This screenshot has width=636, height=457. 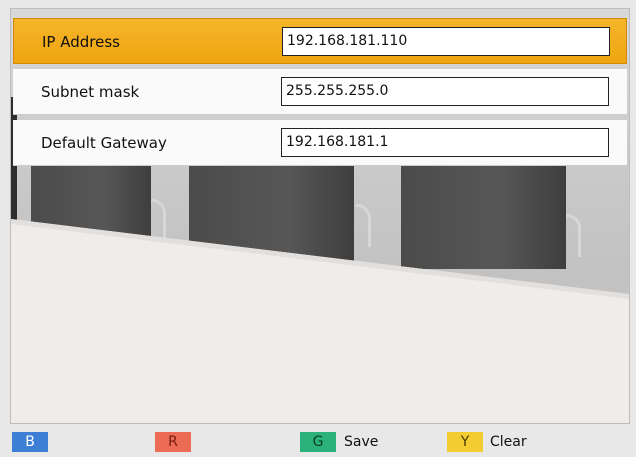 What do you see at coordinates (81, 42) in the screenshot?
I see `ip-address-label: IP Address` at bounding box center [81, 42].